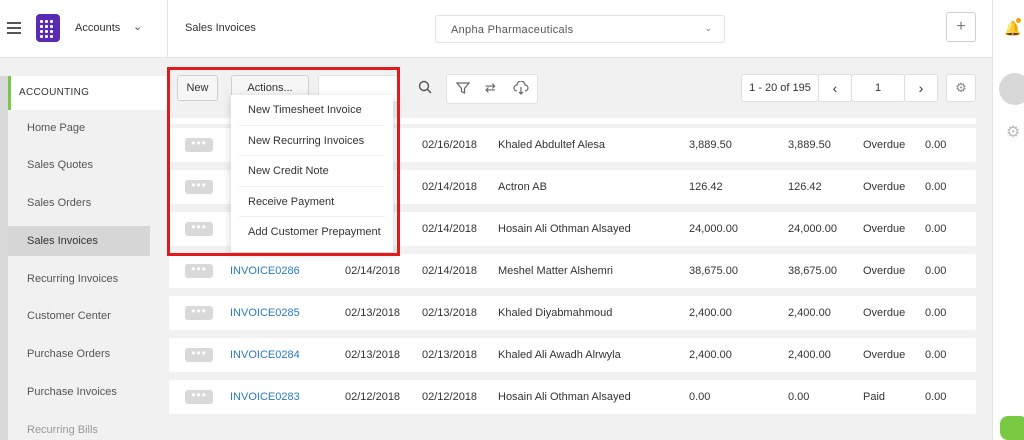  What do you see at coordinates (79, 203) in the screenshot?
I see `sidebar-item-sales-orders: Sales Orders` at bounding box center [79, 203].